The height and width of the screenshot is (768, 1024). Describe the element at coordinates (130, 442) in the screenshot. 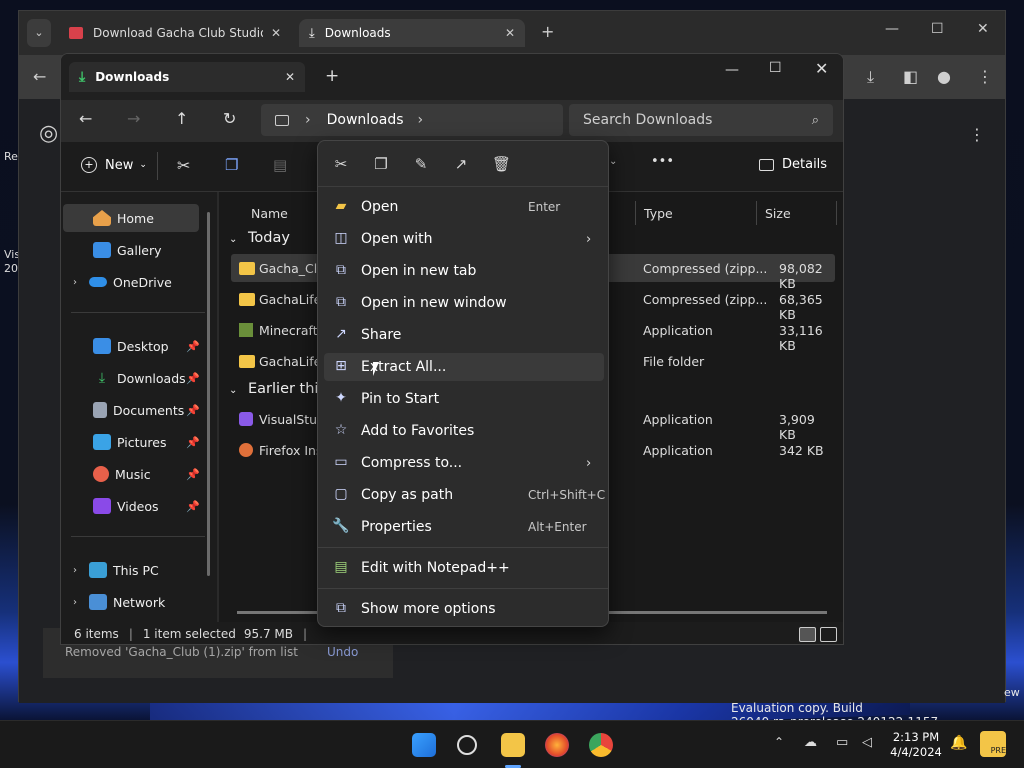

I see `sidebar-item-pictures: Pictures` at that location.